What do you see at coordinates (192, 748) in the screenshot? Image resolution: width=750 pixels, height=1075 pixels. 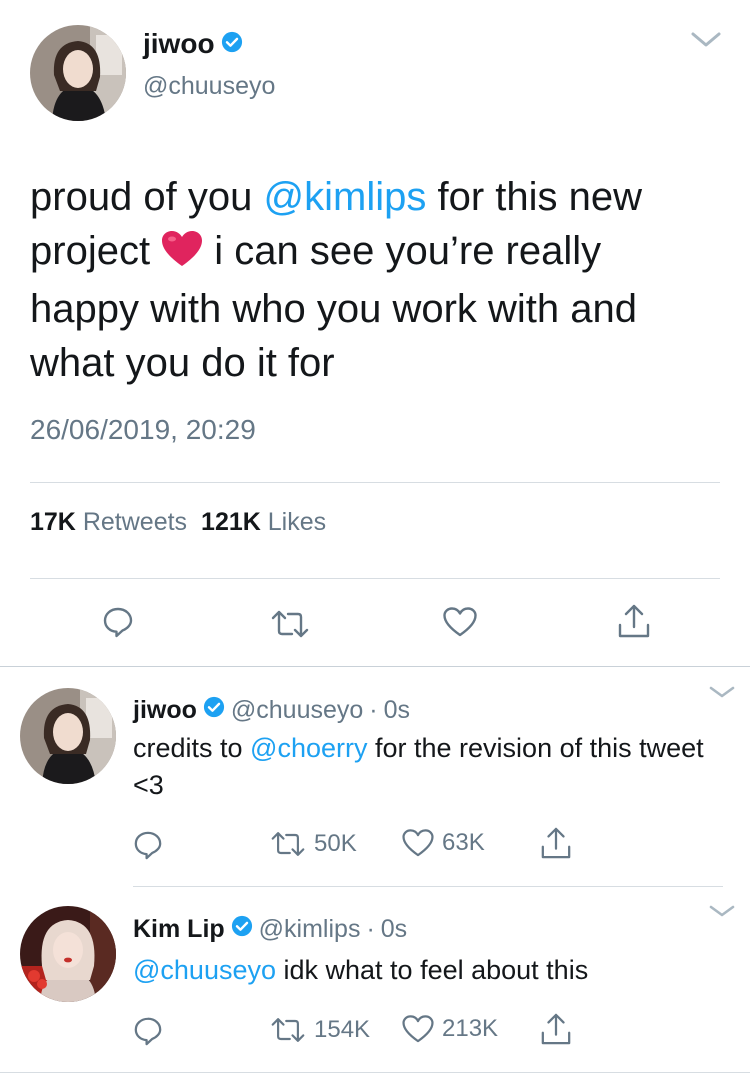 I see `tweet-text-start: credits to` at bounding box center [192, 748].